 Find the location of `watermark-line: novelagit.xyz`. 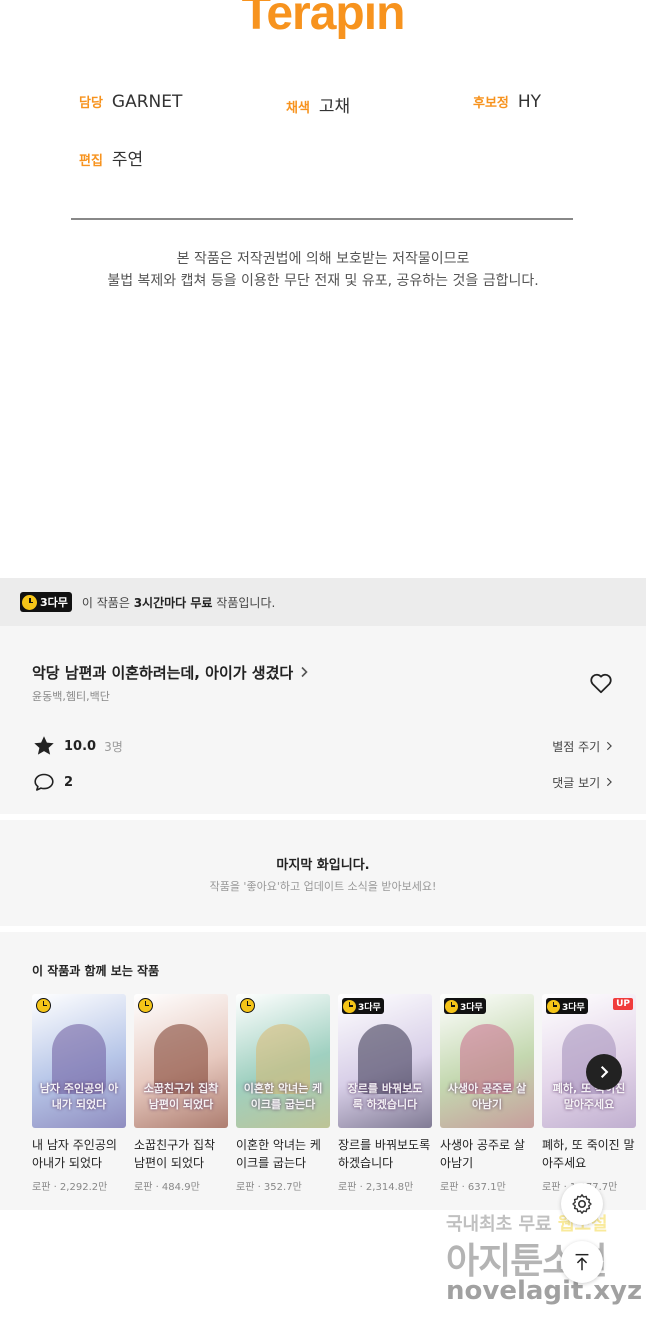

watermark-line: novelagit.xyz is located at coordinates (544, 1291).